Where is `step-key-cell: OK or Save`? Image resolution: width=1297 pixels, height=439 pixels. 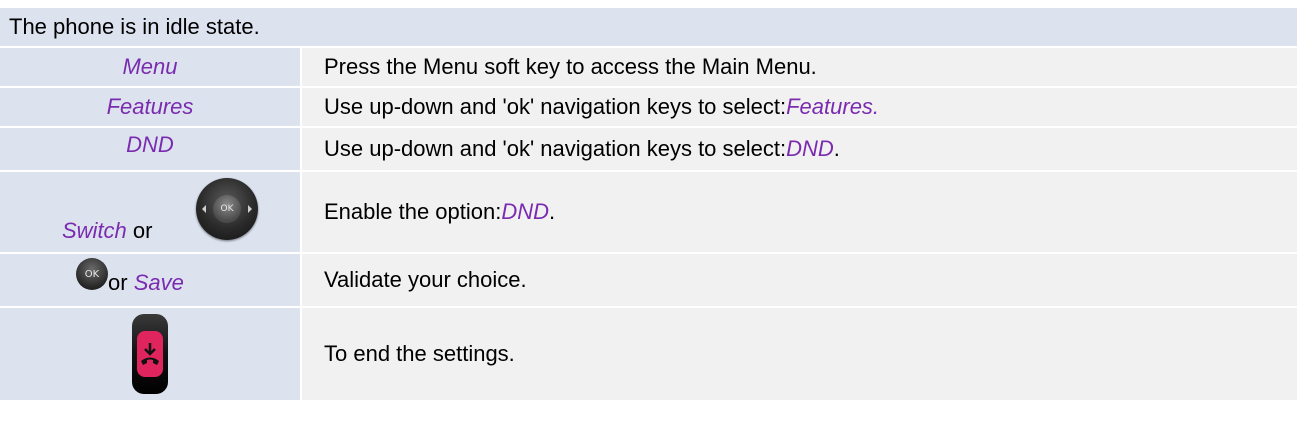 step-key-cell: OK or Save is located at coordinates (150, 280).